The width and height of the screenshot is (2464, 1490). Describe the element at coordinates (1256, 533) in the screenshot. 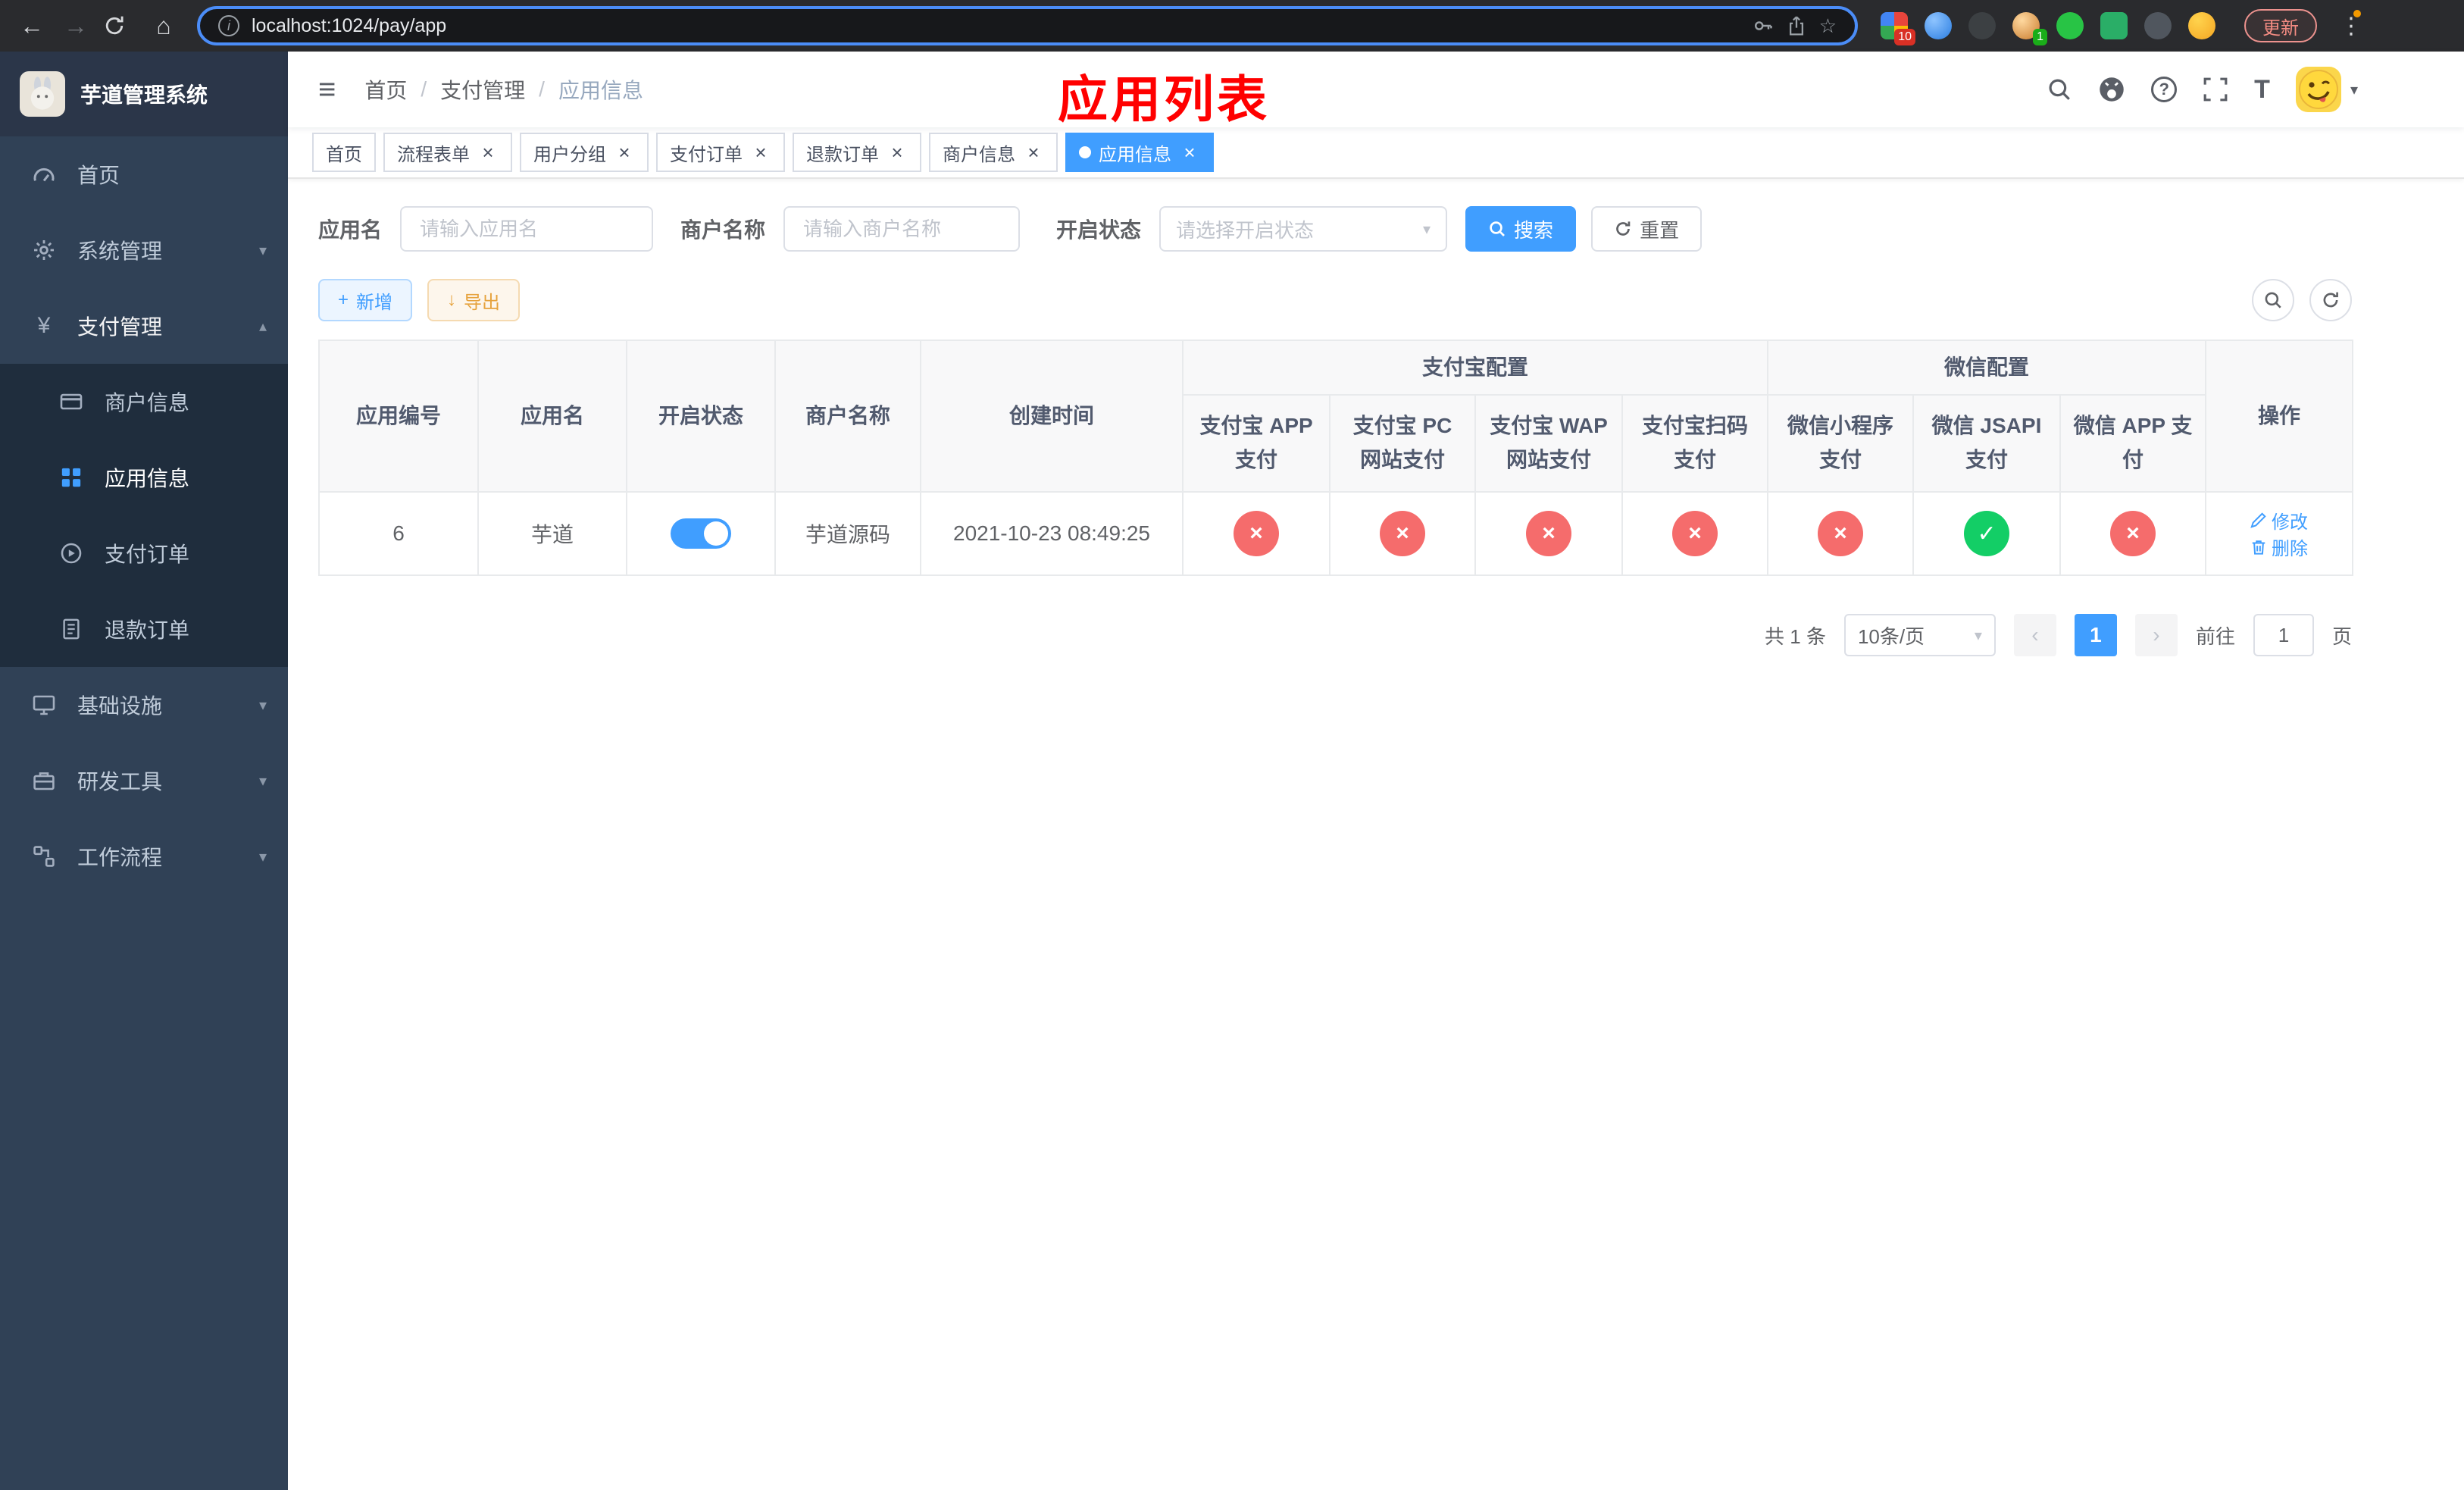

I see `cell-alipay-app: ×` at that location.